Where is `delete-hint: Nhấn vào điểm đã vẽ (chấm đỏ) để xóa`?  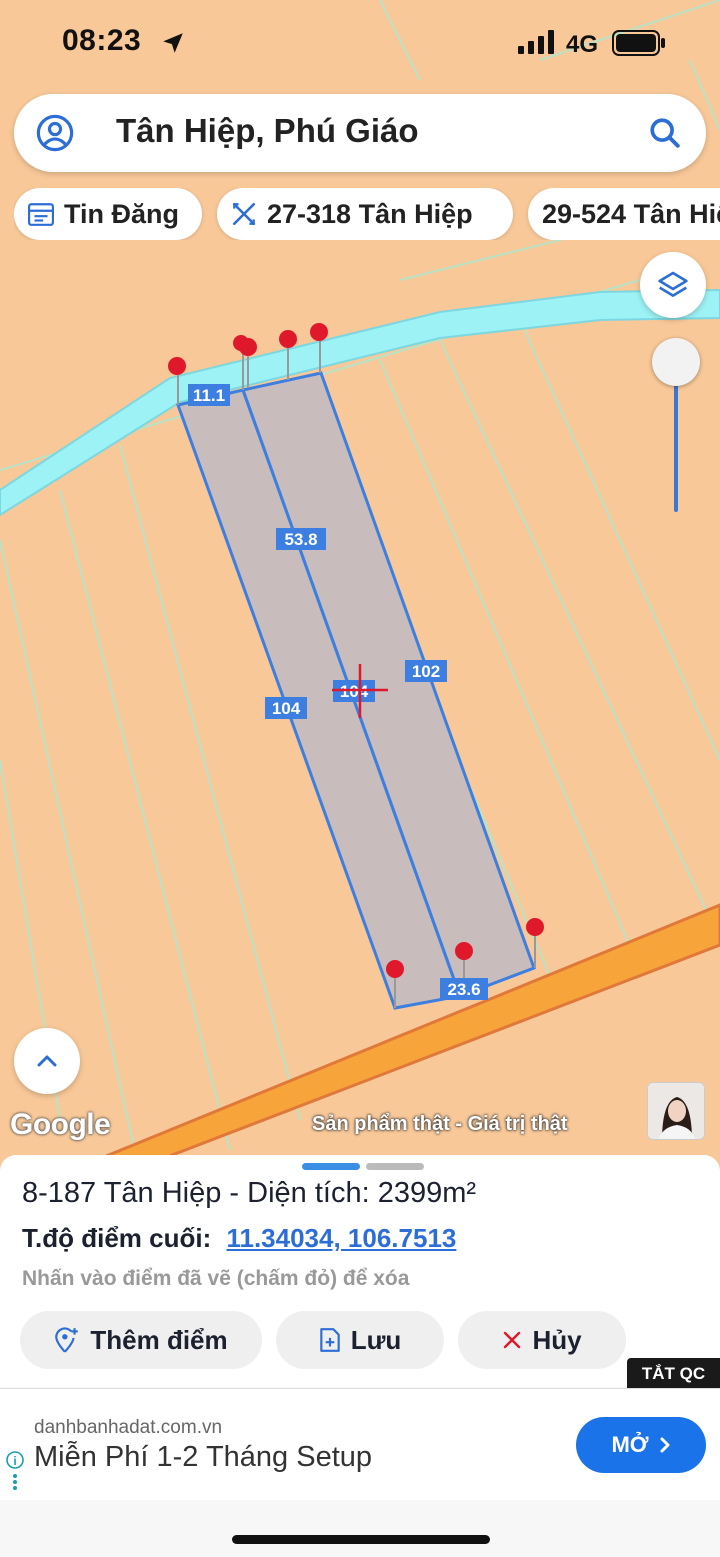 delete-hint: Nhấn vào điểm đã vẽ (chấm đỏ) để xóa is located at coordinates (216, 1278).